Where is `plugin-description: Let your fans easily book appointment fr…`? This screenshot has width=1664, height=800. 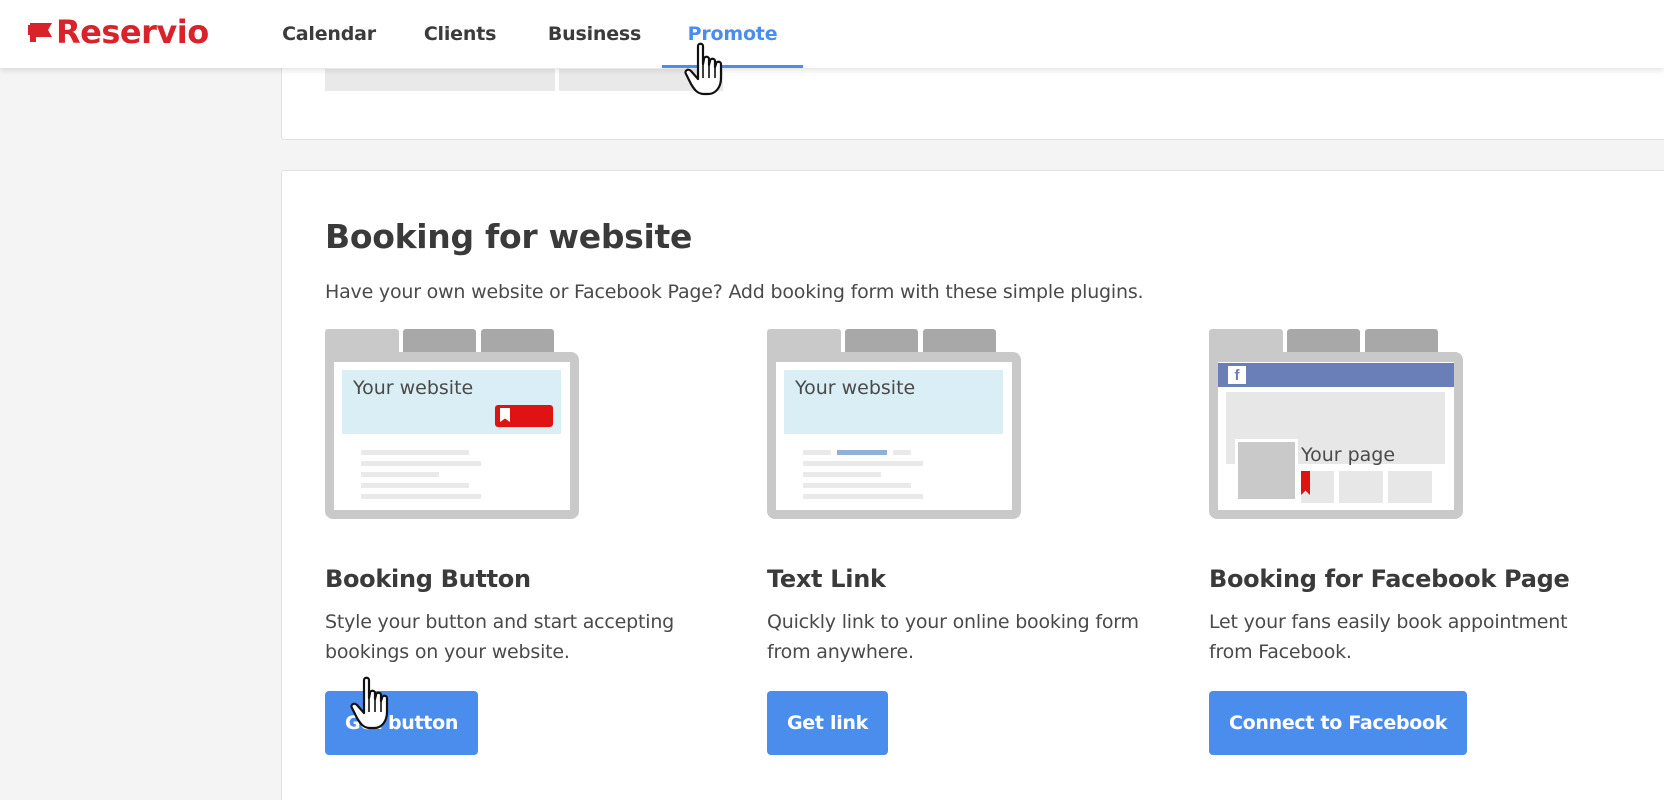 plugin-description: Let your fans easily book appointment fr… is located at coordinates (1388, 637).